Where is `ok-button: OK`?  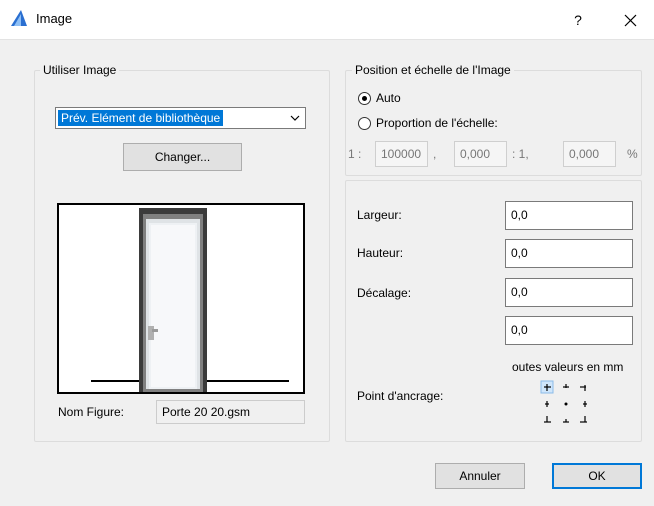
ok-button: OK is located at coordinates (597, 476).